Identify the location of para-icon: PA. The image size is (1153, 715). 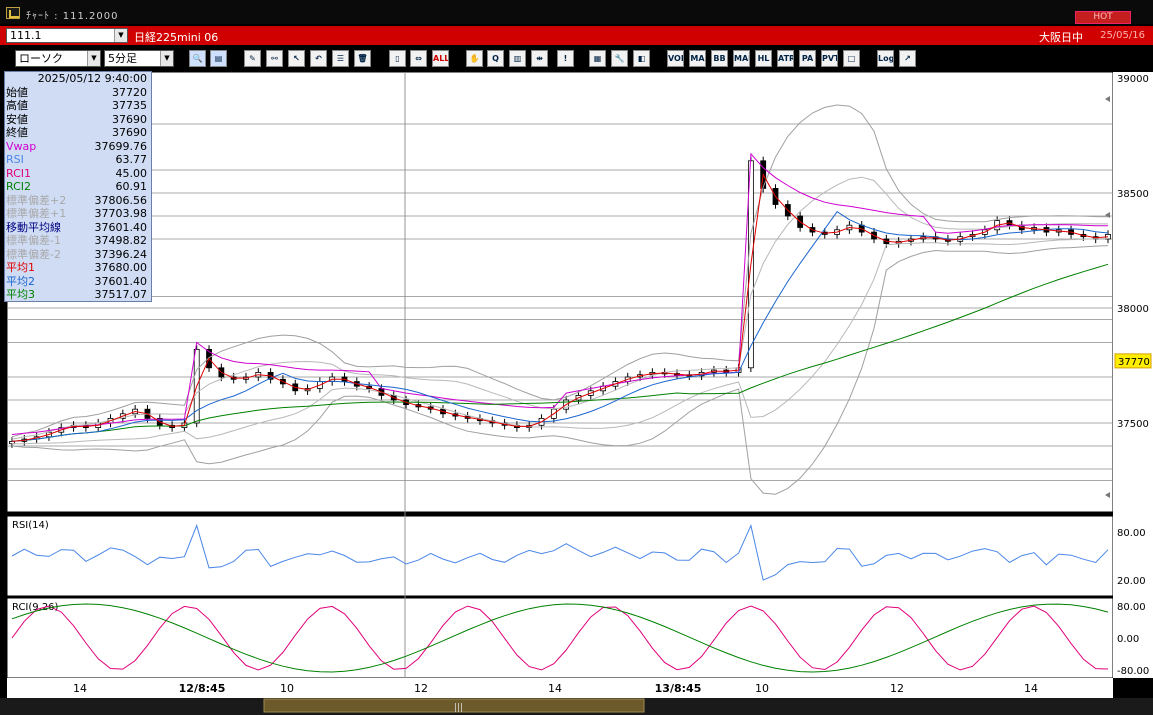
(807, 58).